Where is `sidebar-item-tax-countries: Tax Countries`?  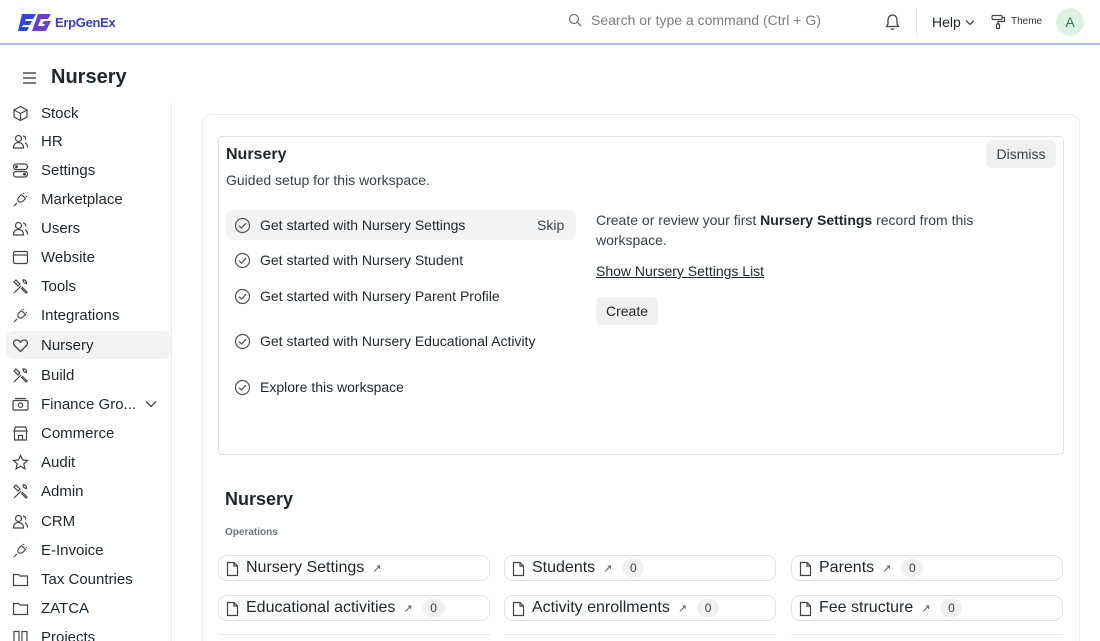 sidebar-item-tax-countries: Tax Countries is located at coordinates (88, 579).